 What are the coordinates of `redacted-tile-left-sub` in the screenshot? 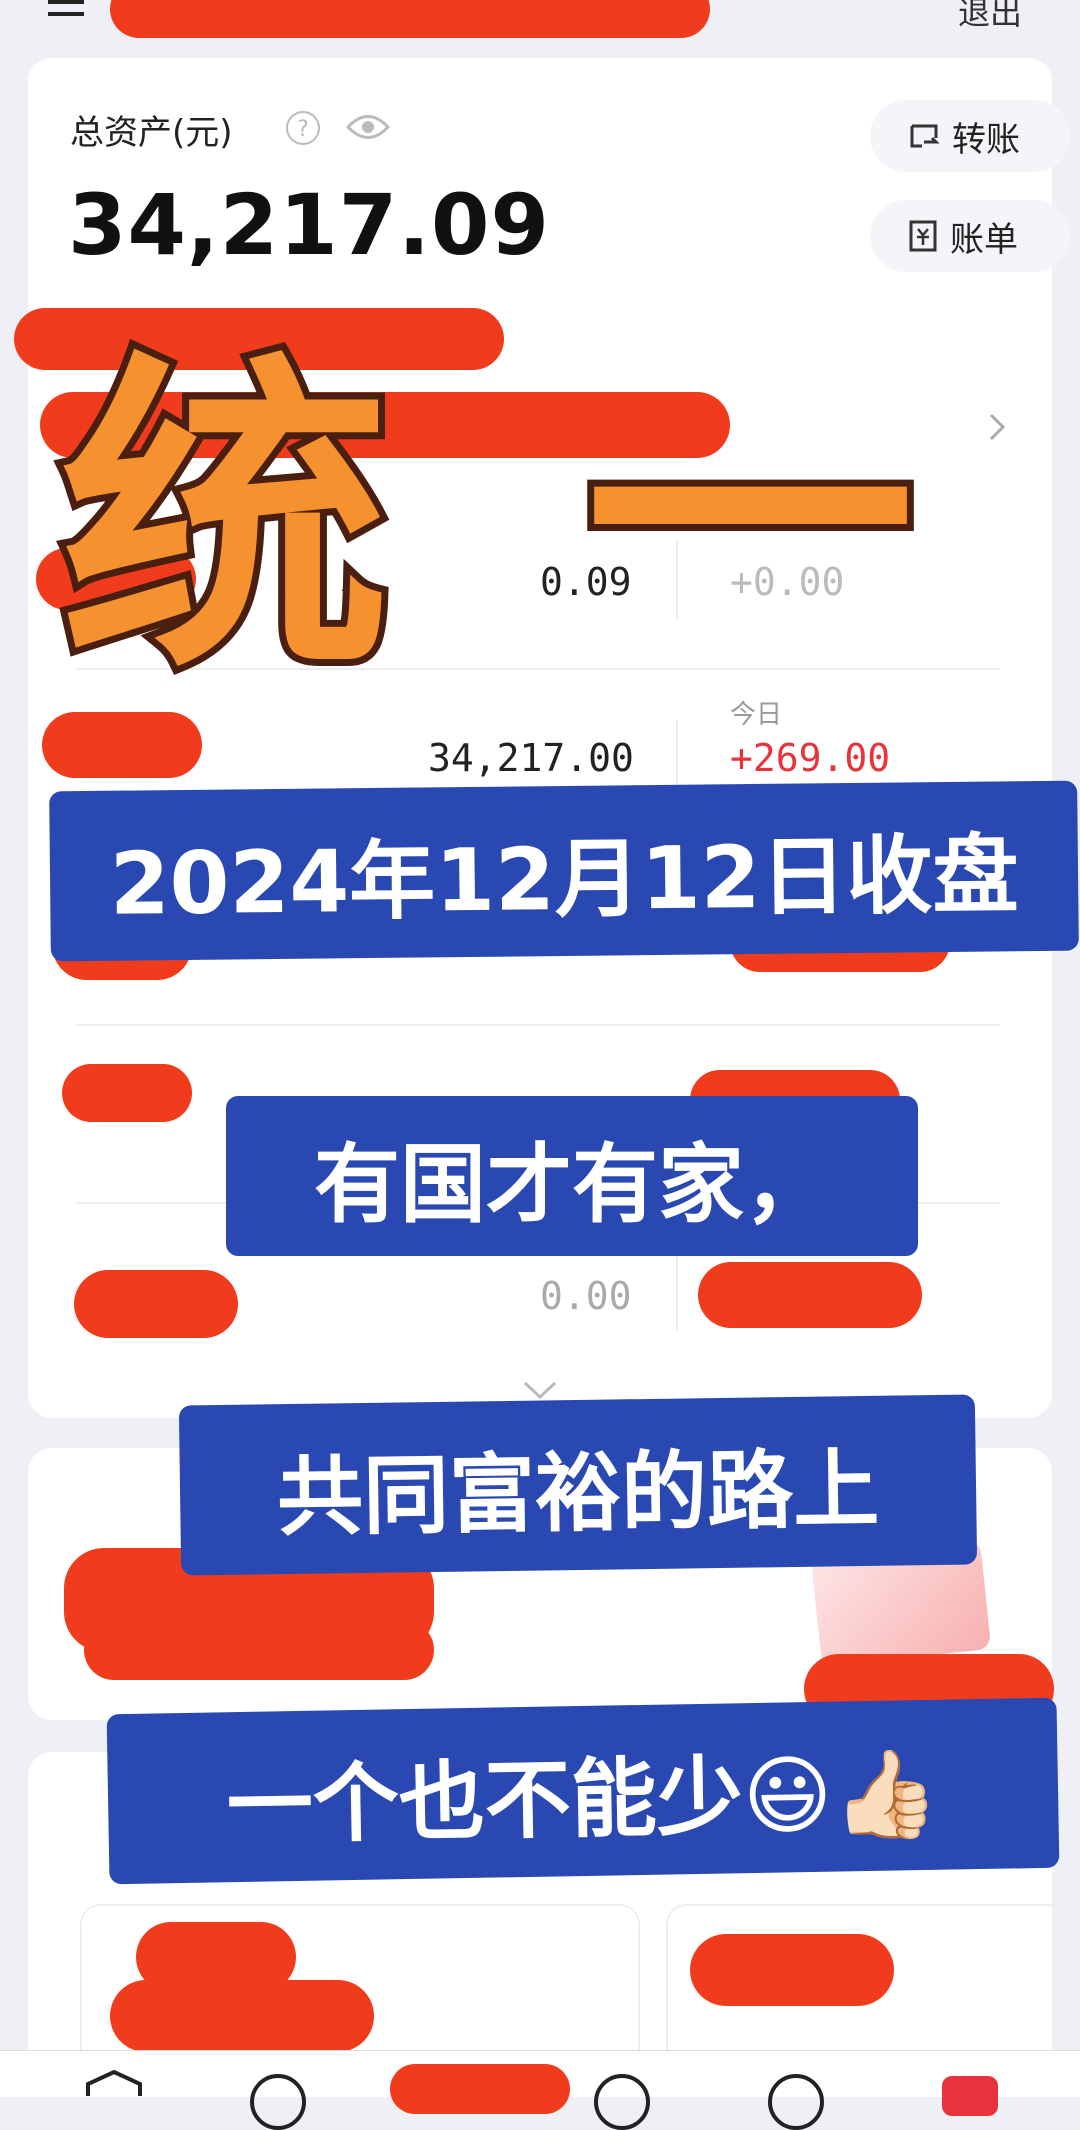 It's located at (242, 2016).